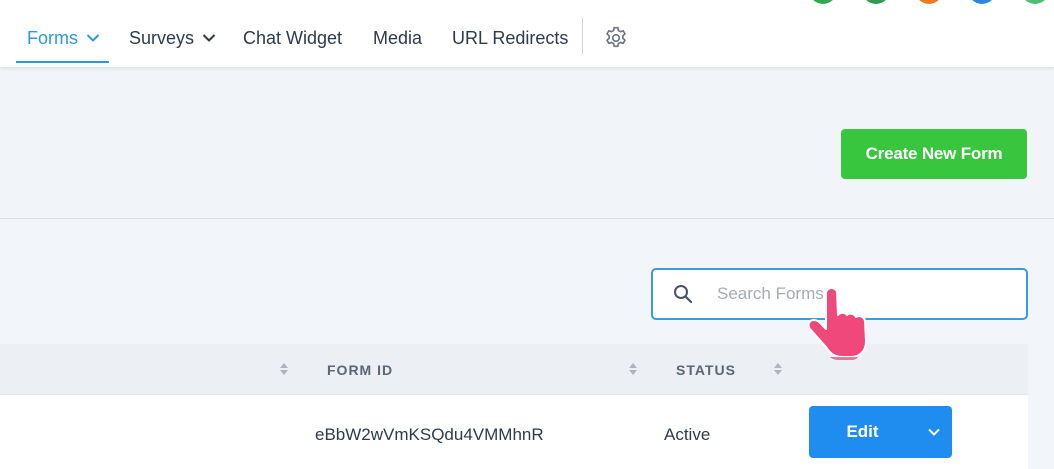 The width and height of the screenshot is (1054, 469). I want to click on pointer-hand-icon, so click(837, 323).